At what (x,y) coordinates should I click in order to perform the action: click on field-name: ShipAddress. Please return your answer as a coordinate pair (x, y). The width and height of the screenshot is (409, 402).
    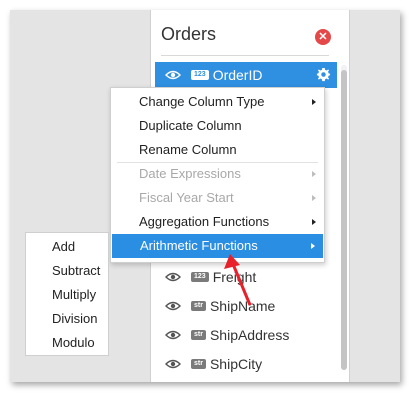
    Looking at the image, I should click on (249, 335).